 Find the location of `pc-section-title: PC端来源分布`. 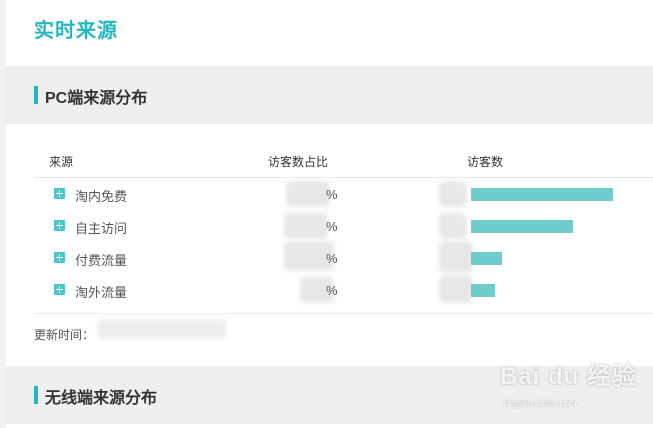

pc-section-title: PC端来源分布 is located at coordinates (96, 98).